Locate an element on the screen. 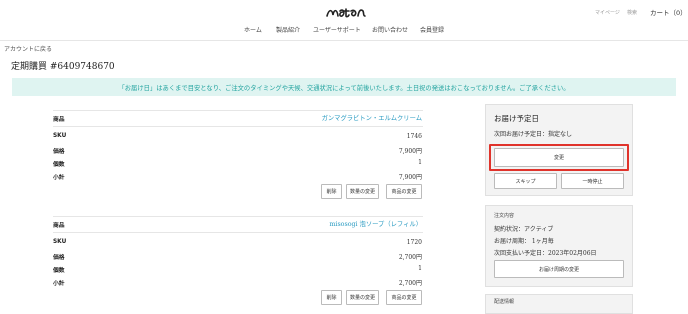  order-panel-title: 注文内容 is located at coordinates (504, 216).